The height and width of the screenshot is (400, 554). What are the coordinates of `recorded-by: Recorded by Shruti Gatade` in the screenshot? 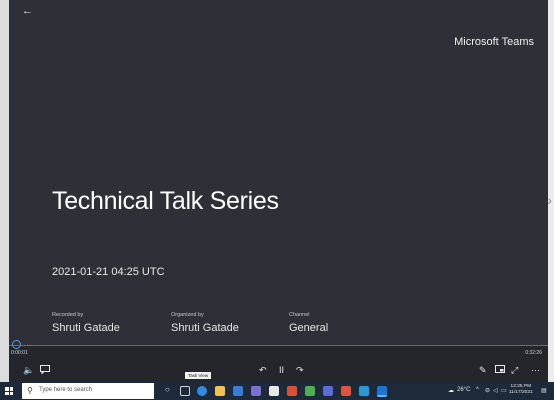 It's located at (86, 323).